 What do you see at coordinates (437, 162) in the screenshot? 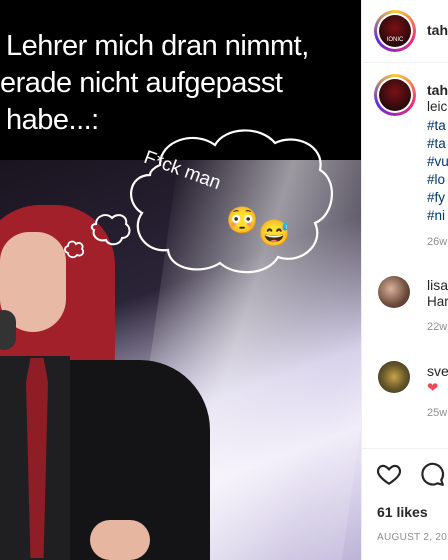
I see `hashtag-3: #vu` at bounding box center [437, 162].